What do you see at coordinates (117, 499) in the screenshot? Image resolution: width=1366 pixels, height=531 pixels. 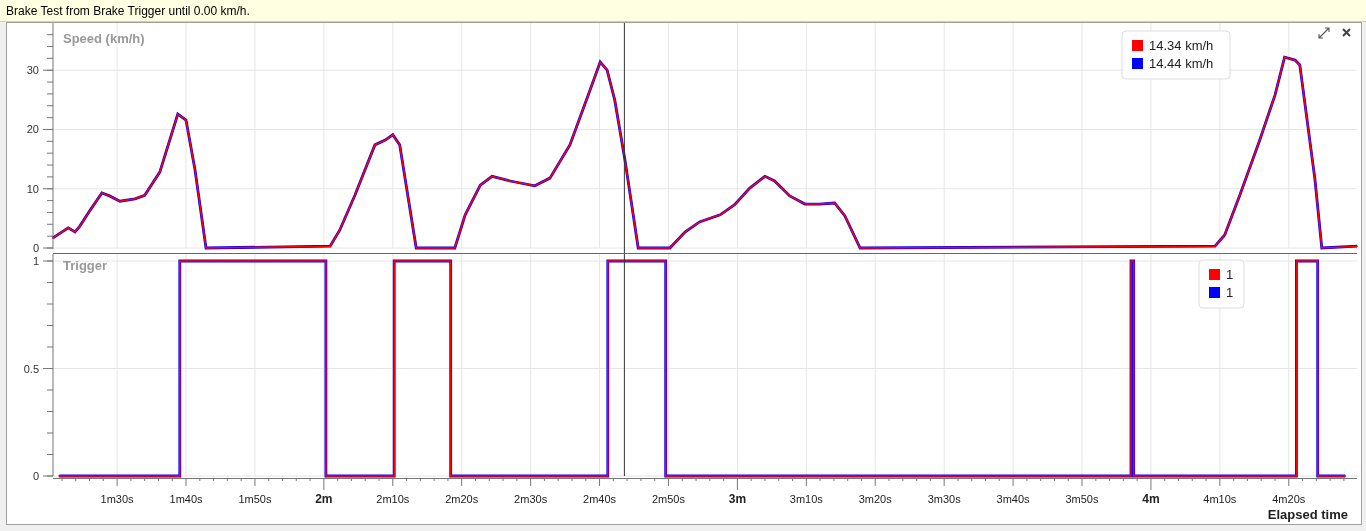 I see `axis-label: 1m30s` at bounding box center [117, 499].